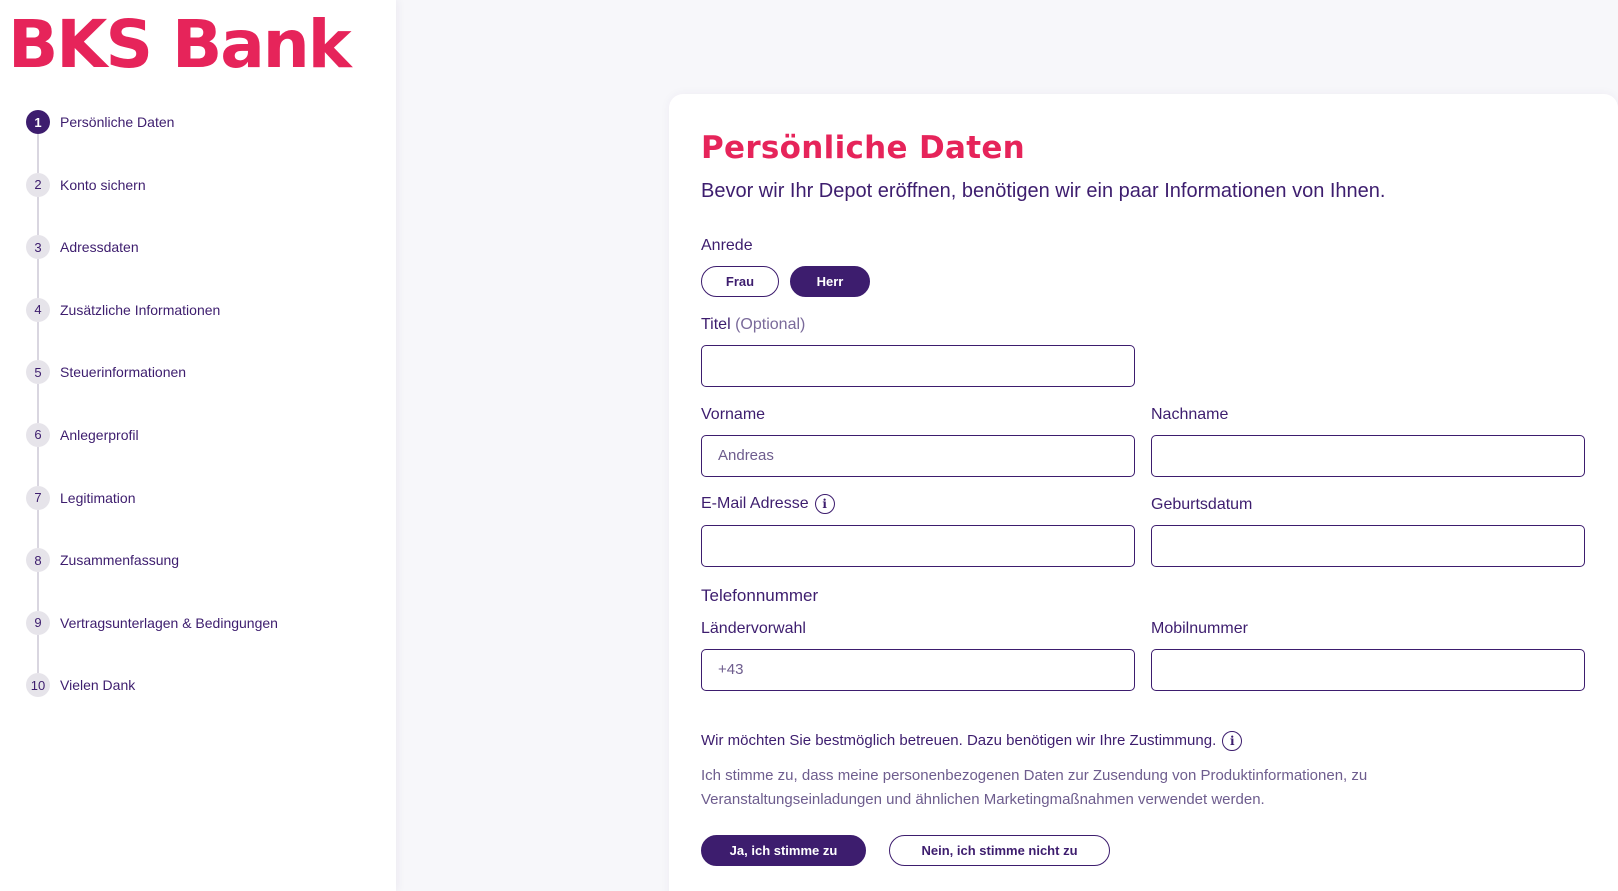 Image resolution: width=1618 pixels, height=891 pixels. I want to click on step-5: 5 Steuerinformationen, so click(152, 391).